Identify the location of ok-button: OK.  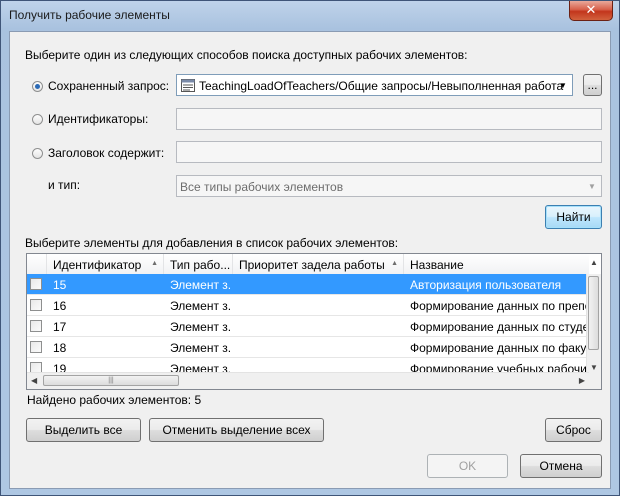
(467, 466).